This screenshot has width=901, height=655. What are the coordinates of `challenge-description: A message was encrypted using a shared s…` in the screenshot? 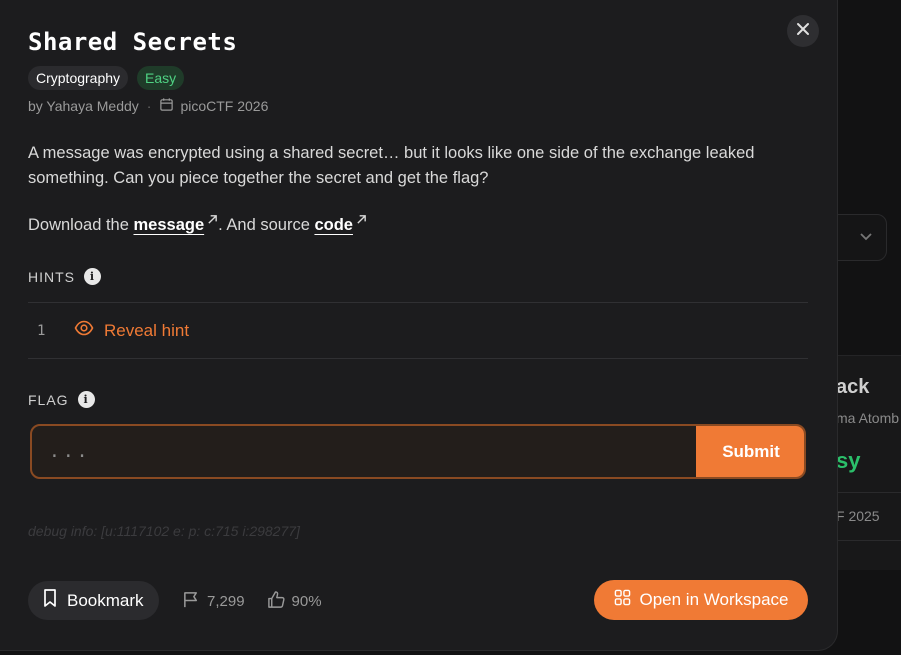 It's located at (391, 165).